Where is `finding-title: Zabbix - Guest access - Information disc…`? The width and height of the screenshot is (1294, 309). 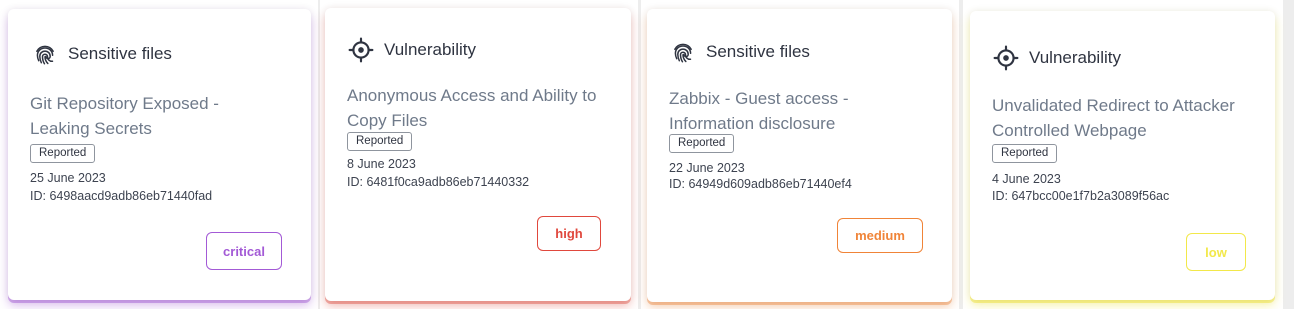 finding-title: Zabbix - Guest access - Information disc… is located at coordinates (799, 111).